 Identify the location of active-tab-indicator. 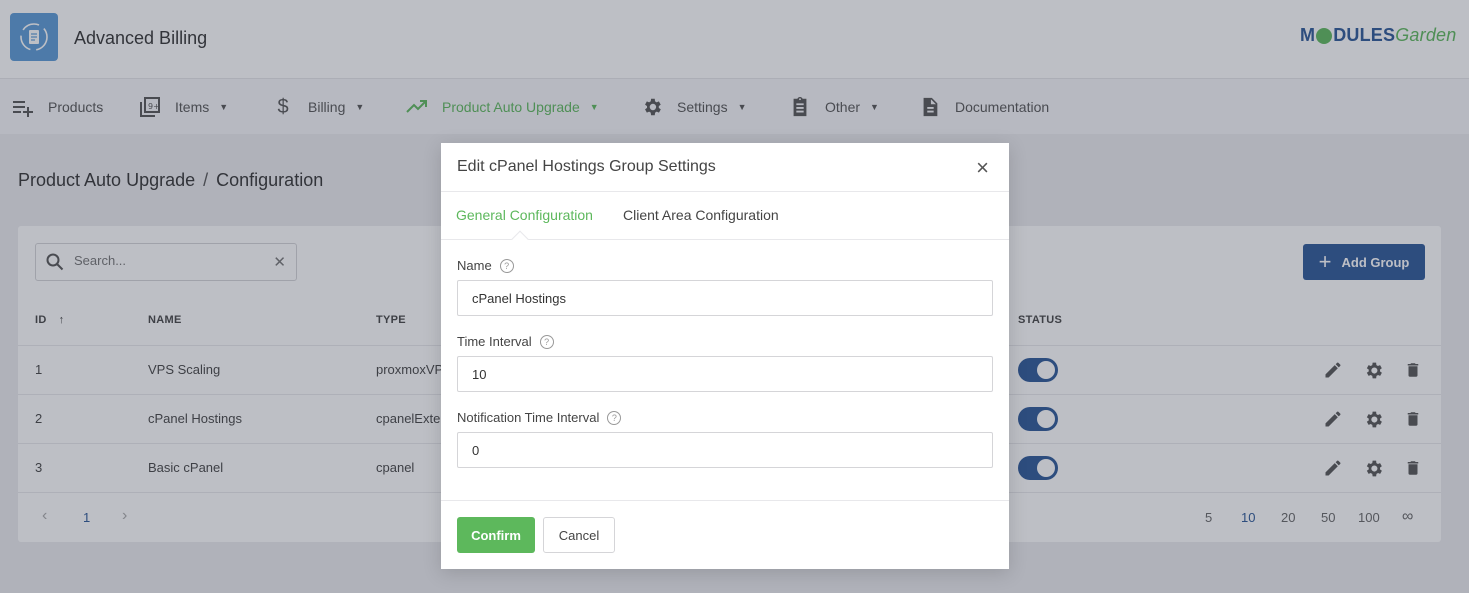
(520, 239).